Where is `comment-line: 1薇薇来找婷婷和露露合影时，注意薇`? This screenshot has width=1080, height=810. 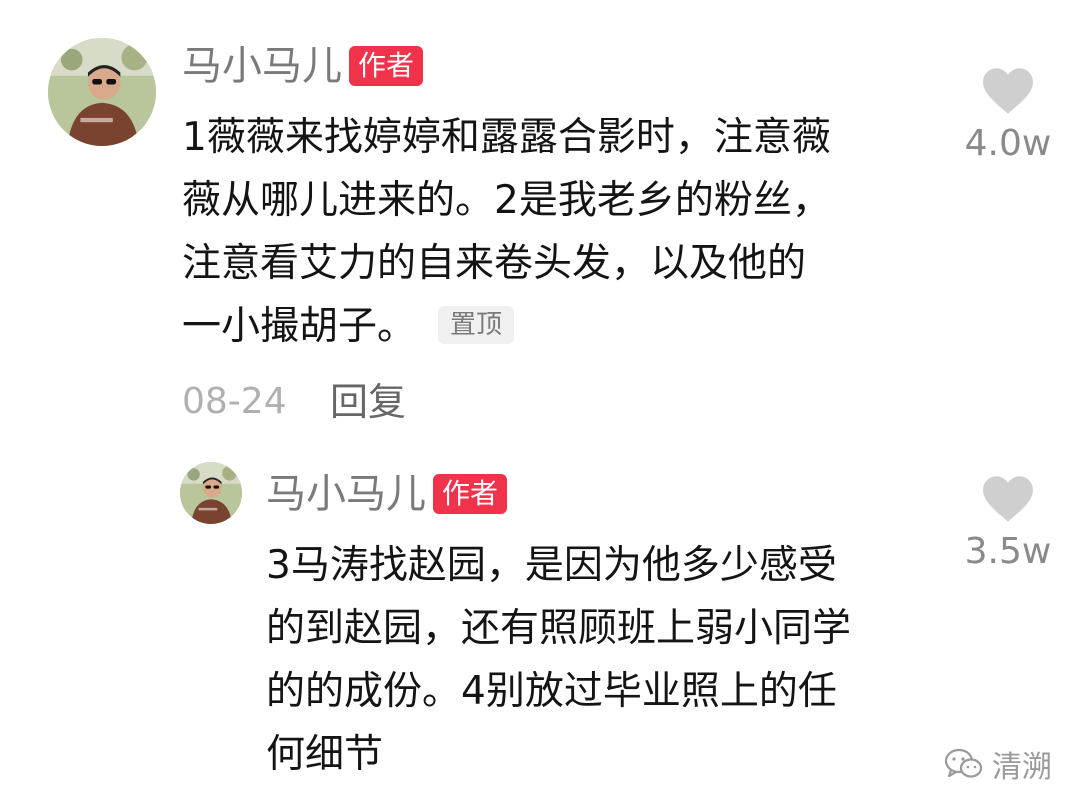
comment-line: 1薇薇来找婷婷和露露合影时，注意薇 is located at coordinates (506, 137).